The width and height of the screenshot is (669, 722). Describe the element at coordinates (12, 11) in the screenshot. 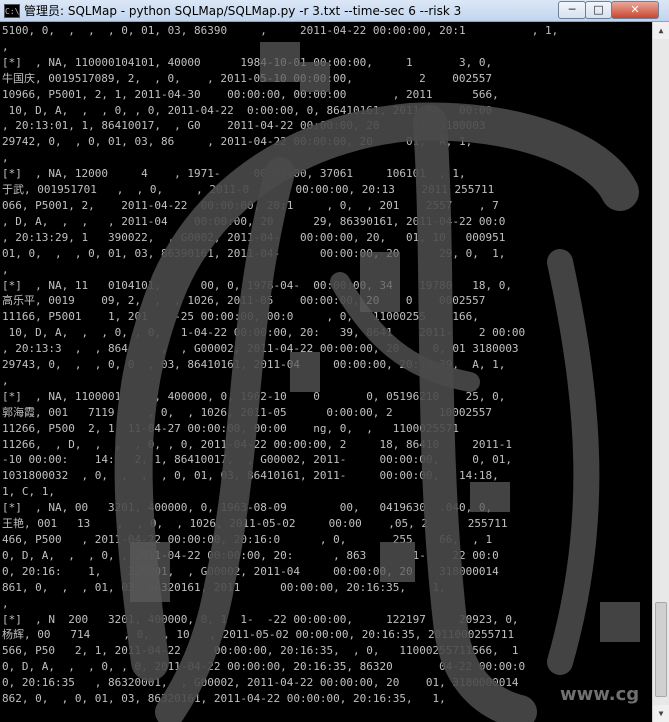

I see `cmd-icon: C:\` at that location.